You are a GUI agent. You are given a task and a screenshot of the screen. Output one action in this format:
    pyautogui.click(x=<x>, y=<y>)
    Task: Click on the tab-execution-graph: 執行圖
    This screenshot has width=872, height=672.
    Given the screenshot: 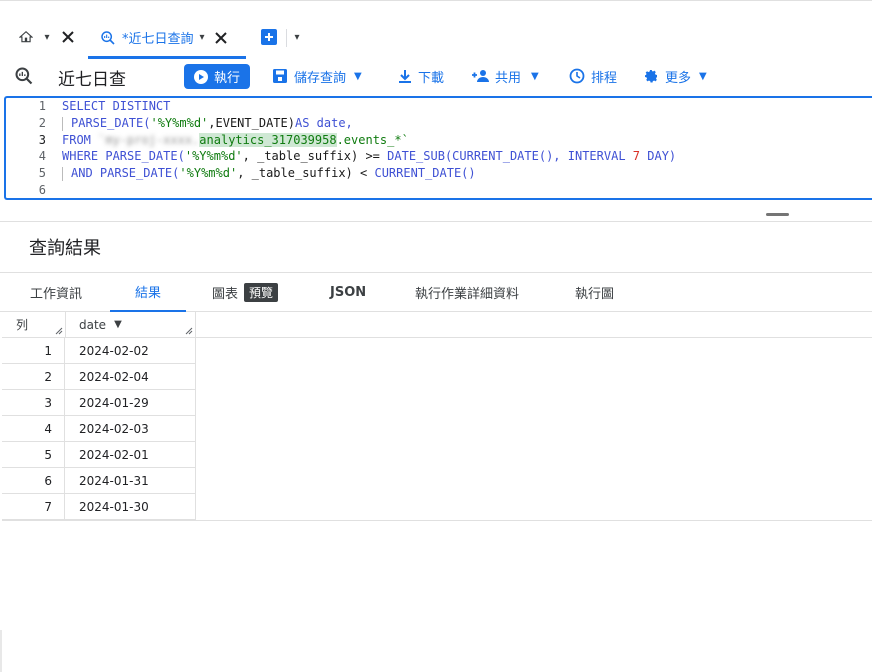 What is the action you would take?
    pyautogui.click(x=594, y=292)
    